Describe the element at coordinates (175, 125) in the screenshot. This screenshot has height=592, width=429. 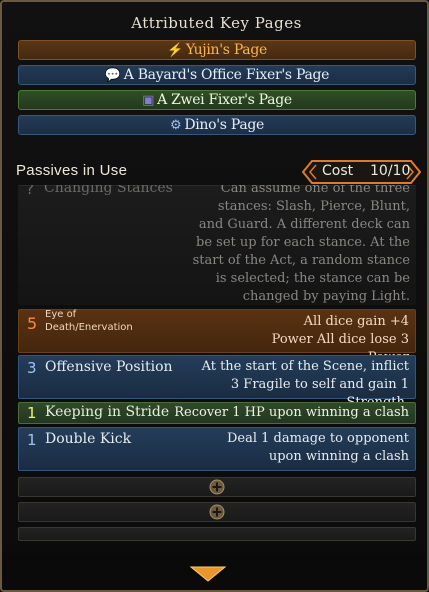
I see `gear-badge-icon: ⚙` at that location.